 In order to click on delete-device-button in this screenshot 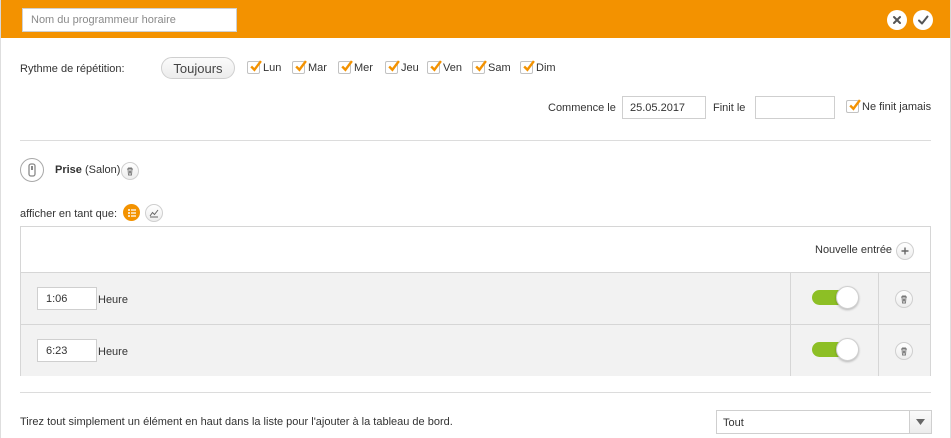, I will do `click(130, 171)`.